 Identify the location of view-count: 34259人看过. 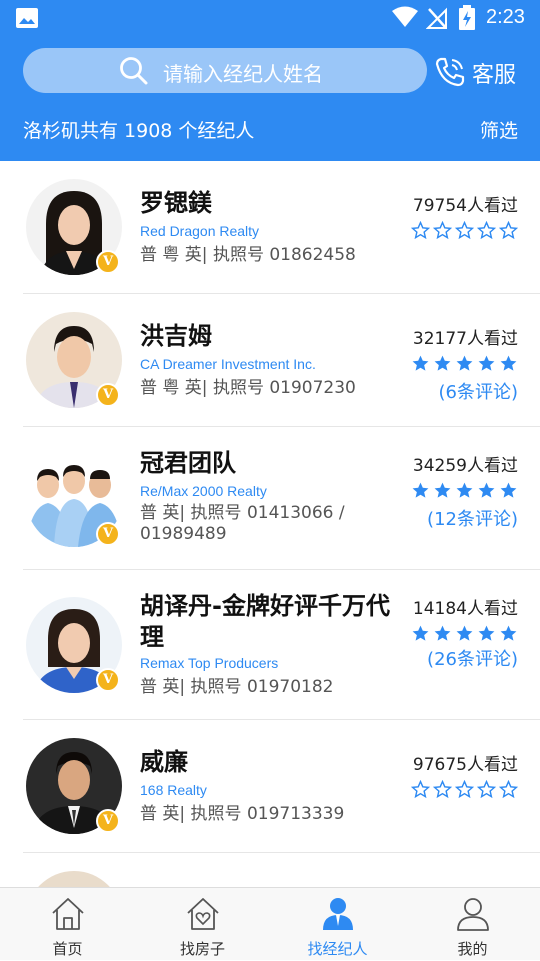
(465, 466).